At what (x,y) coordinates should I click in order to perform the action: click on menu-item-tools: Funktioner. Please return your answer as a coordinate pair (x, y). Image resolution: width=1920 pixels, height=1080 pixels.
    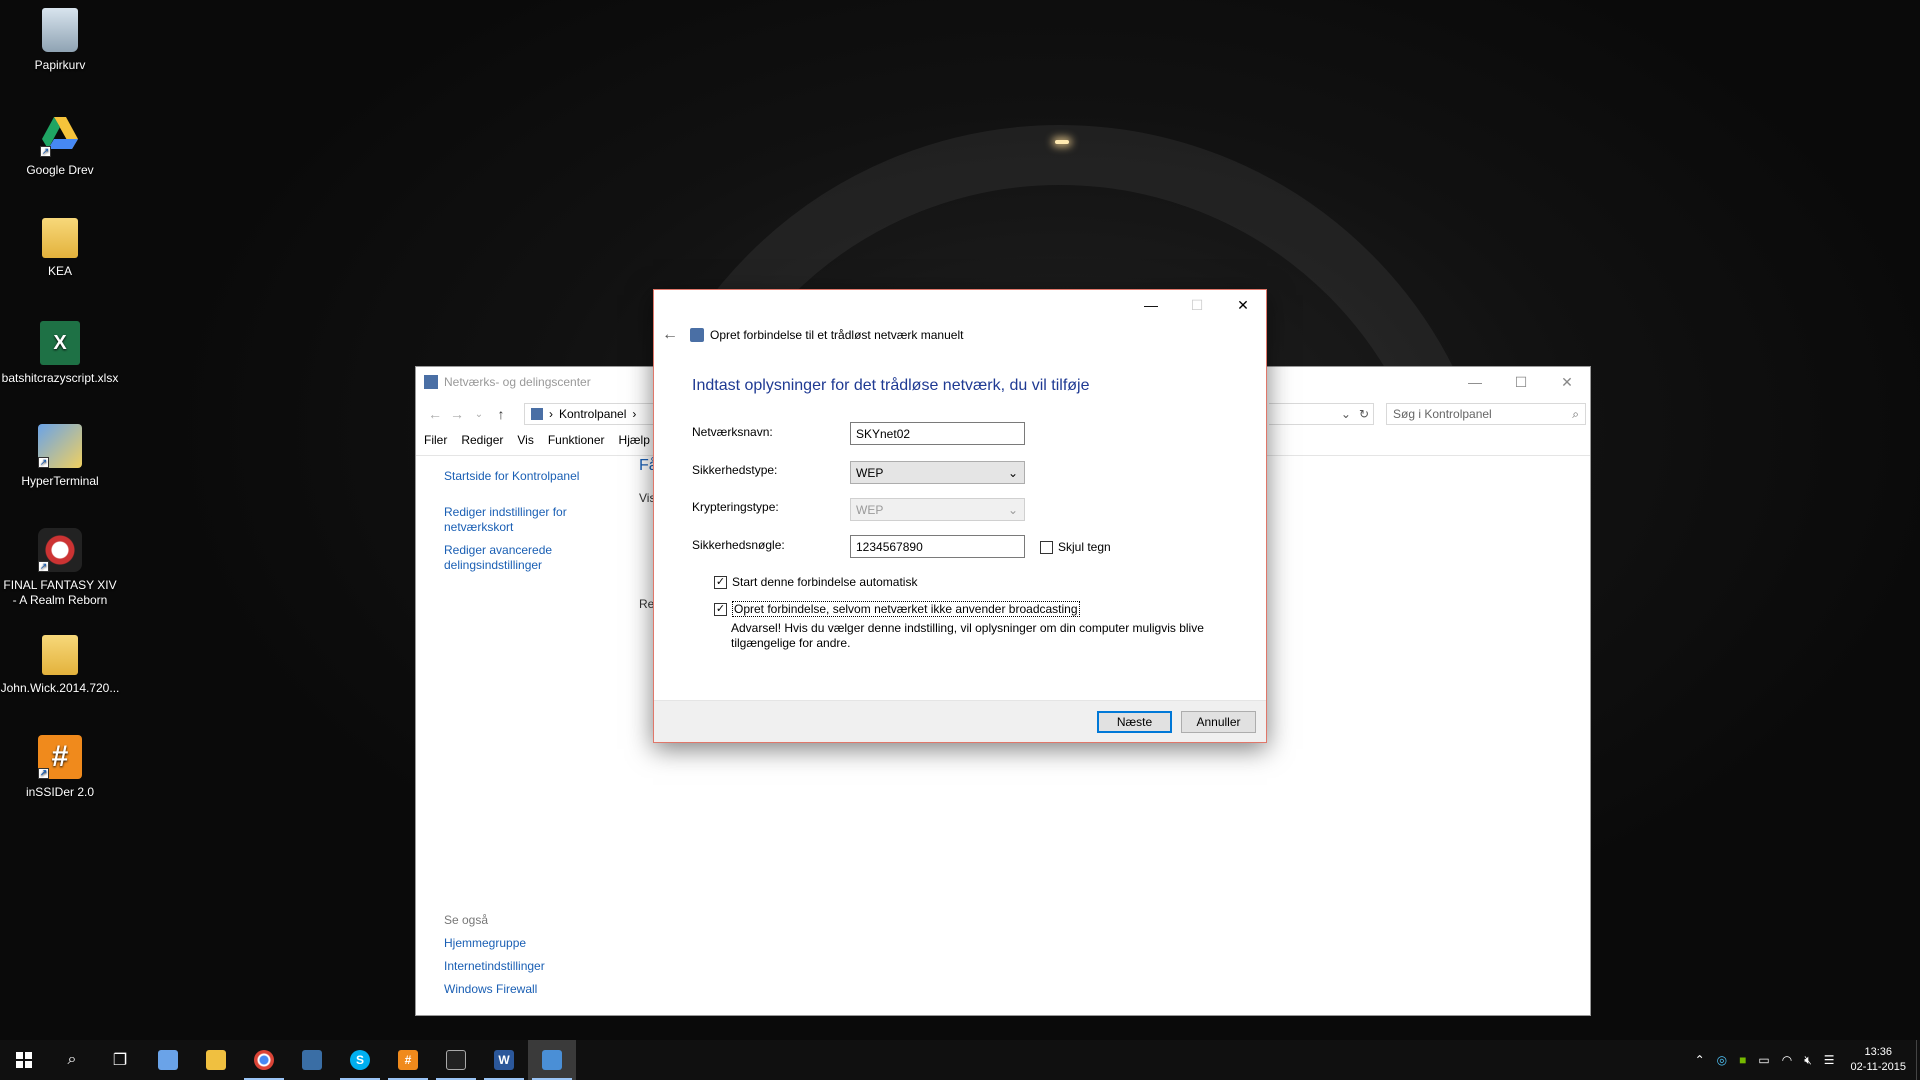
    Looking at the image, I should click on (576, 440).